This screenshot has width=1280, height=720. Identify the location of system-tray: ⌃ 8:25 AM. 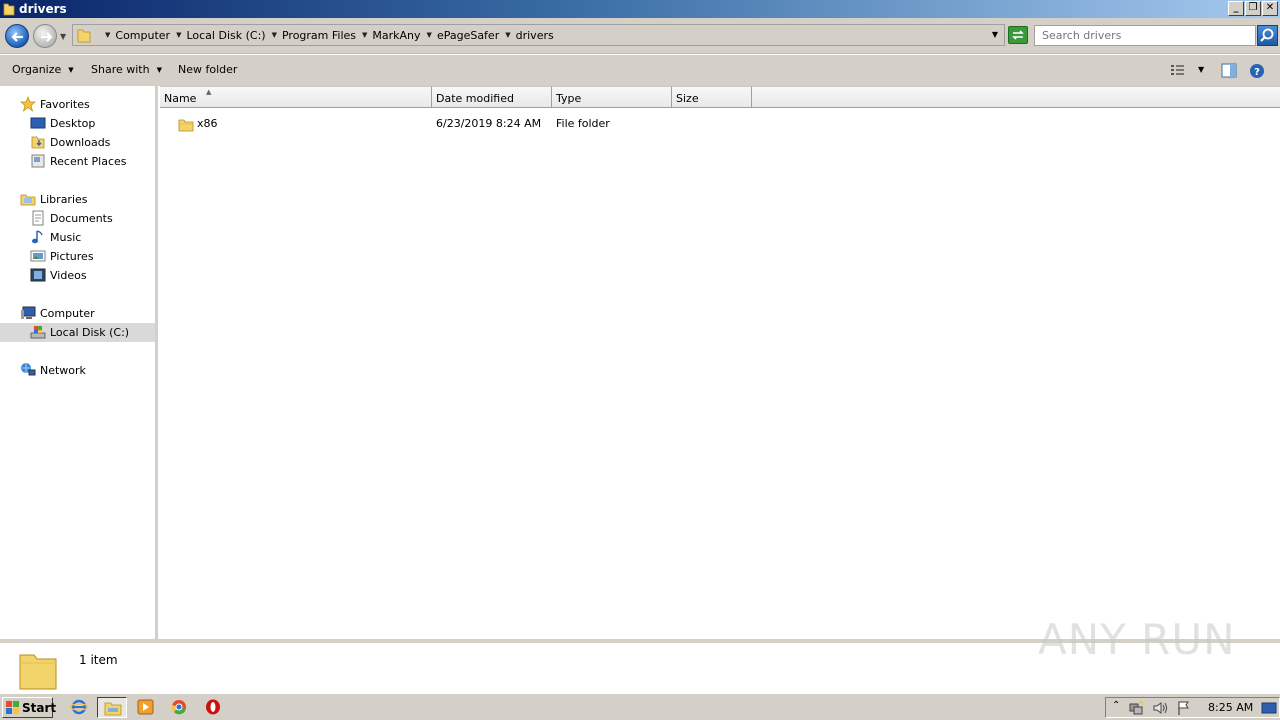
(1192, 707).